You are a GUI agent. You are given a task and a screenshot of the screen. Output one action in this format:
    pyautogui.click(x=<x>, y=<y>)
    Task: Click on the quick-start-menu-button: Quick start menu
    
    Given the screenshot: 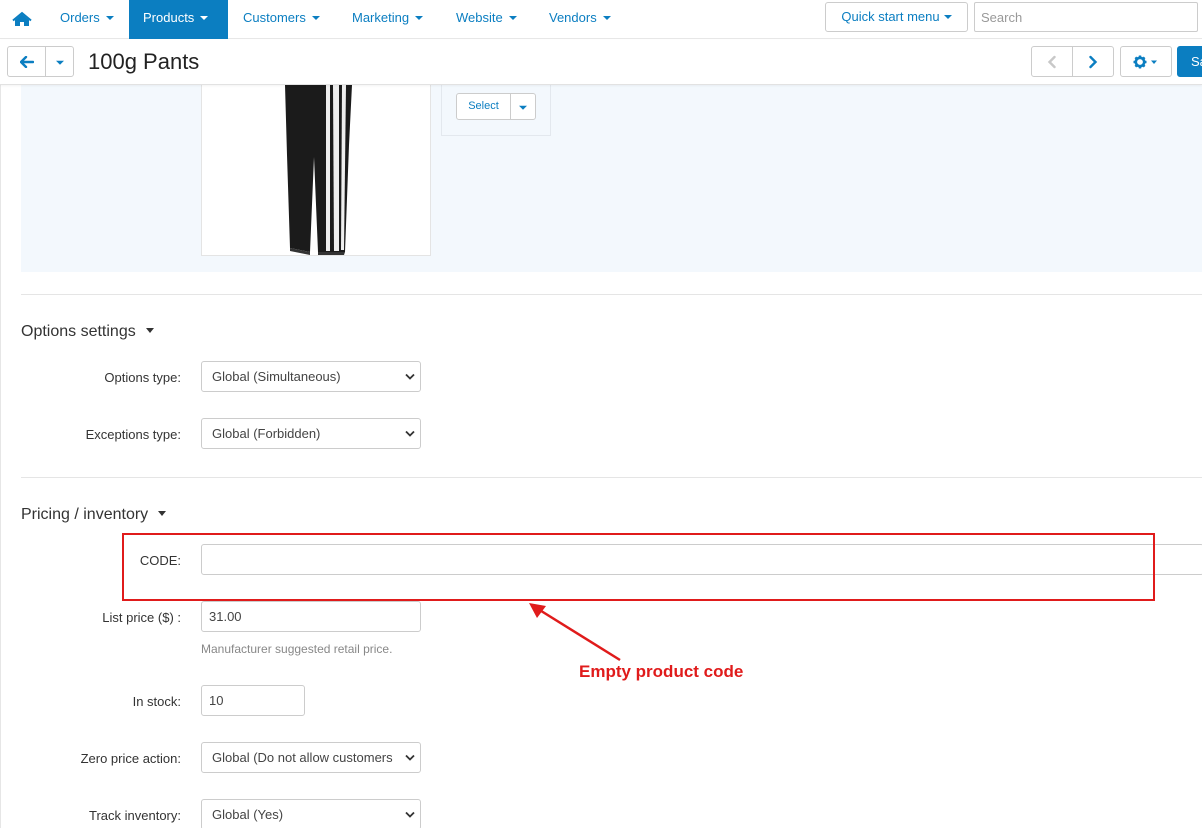 What is the action you would take?
    pyautogui.click(x=896, y=17)
    